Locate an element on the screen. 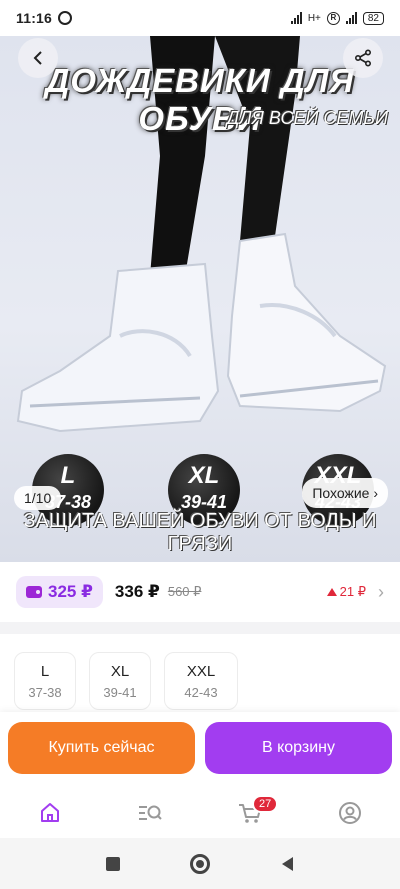  status-time: 11:16 is located at coordinates (34, 18).